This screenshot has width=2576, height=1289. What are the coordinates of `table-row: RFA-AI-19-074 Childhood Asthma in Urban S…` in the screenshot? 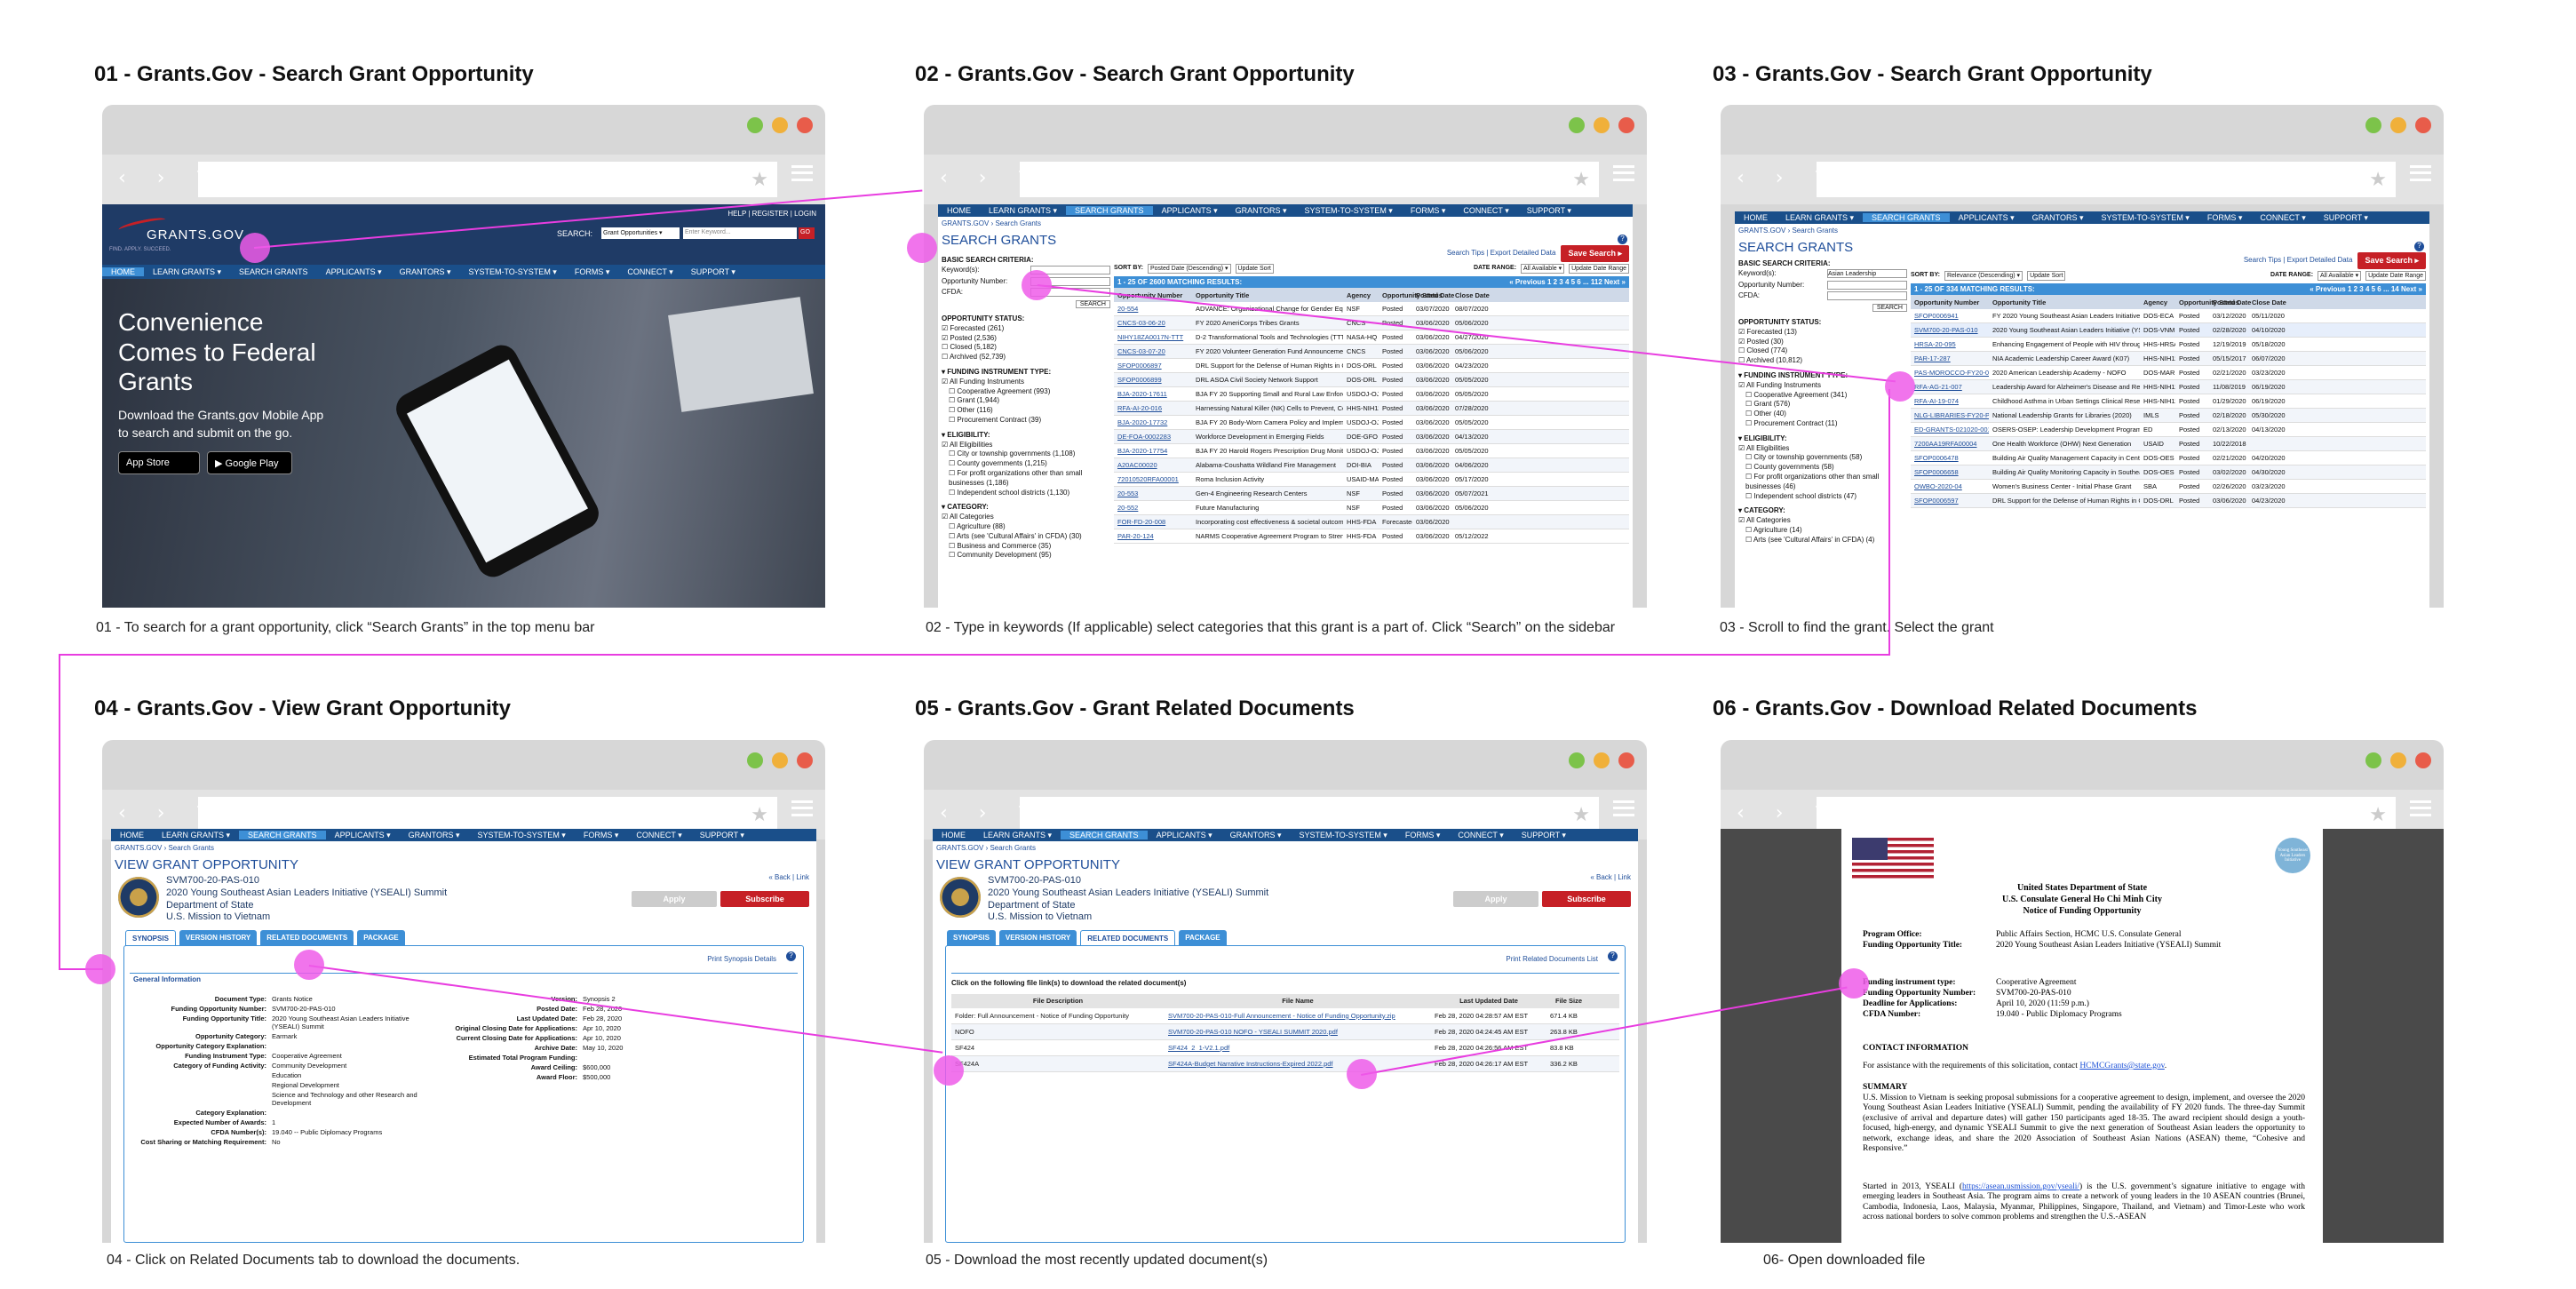 It's located at (2168, 402).